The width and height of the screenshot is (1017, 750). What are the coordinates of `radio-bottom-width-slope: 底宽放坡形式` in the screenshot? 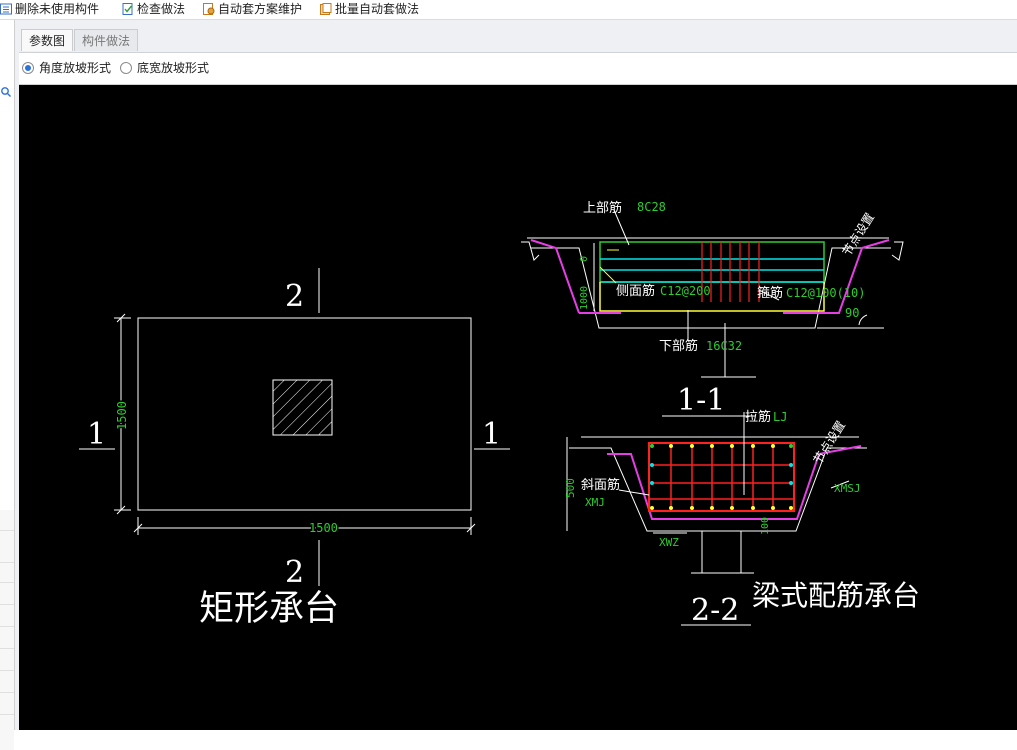 It's located at (164, 67).